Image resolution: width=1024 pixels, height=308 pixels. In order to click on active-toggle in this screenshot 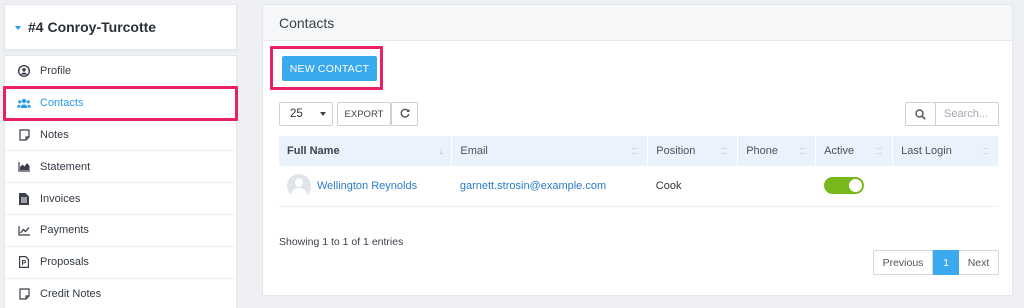, I will do `click(843, 186)`.